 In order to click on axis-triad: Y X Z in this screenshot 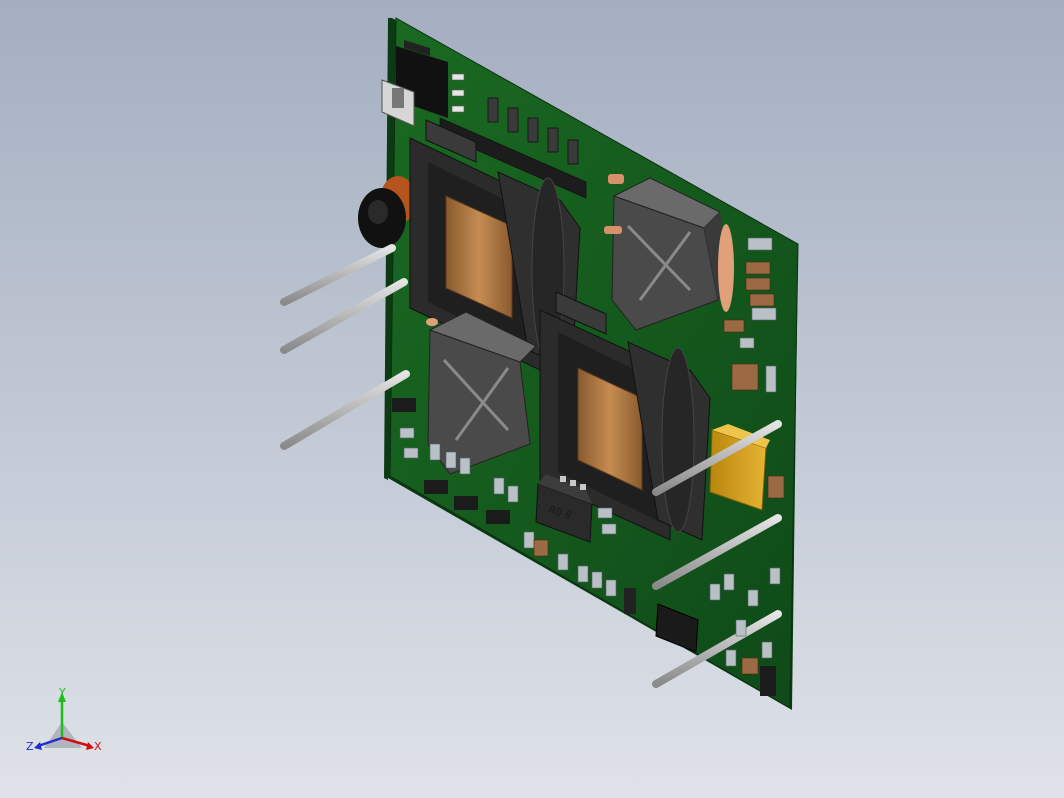, I will do `click(64, 719)`.